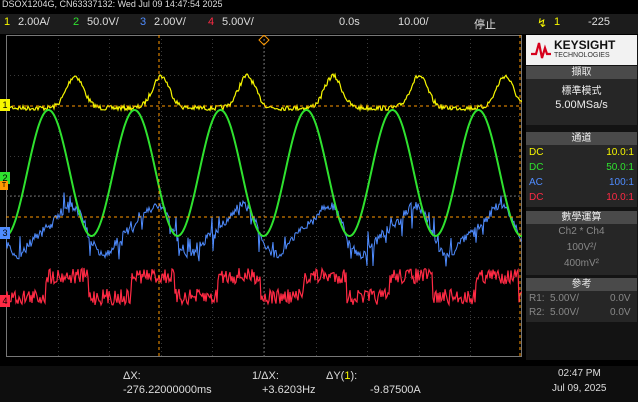  Describe the element at coordinates (132, 376) in the screenshot. I see `delta-x-label: ΔX:` at that location.